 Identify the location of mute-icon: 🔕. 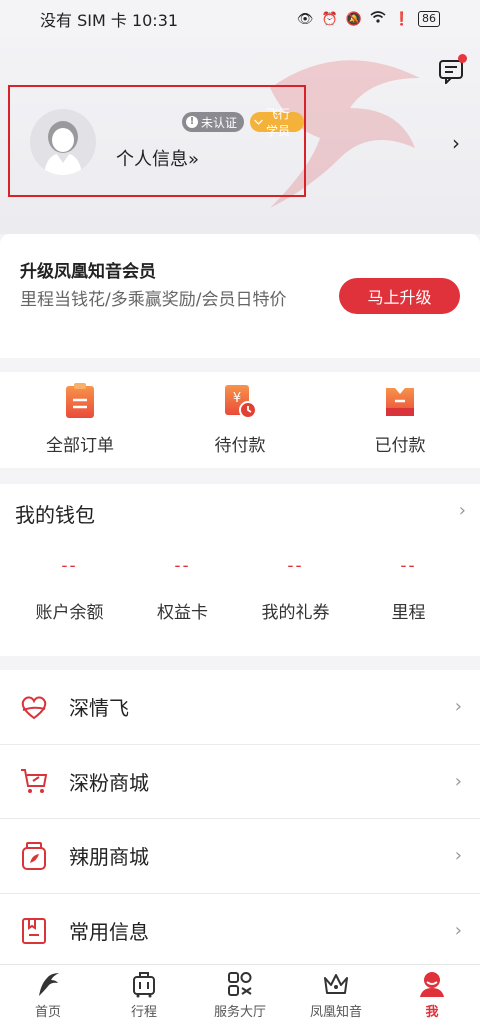
(353, 19).